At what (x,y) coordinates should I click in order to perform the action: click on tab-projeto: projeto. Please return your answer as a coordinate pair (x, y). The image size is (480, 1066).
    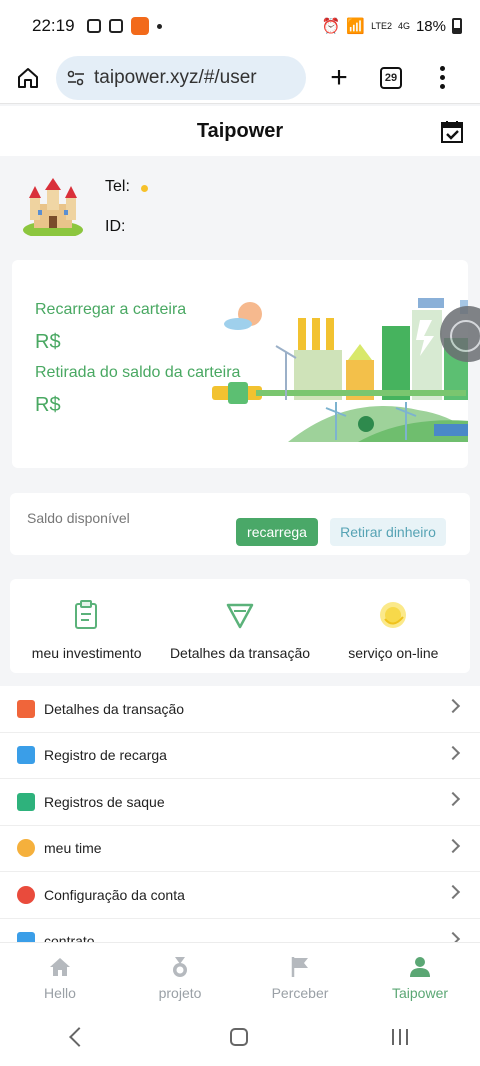
    Looking at the image, I should click on (180, 975).